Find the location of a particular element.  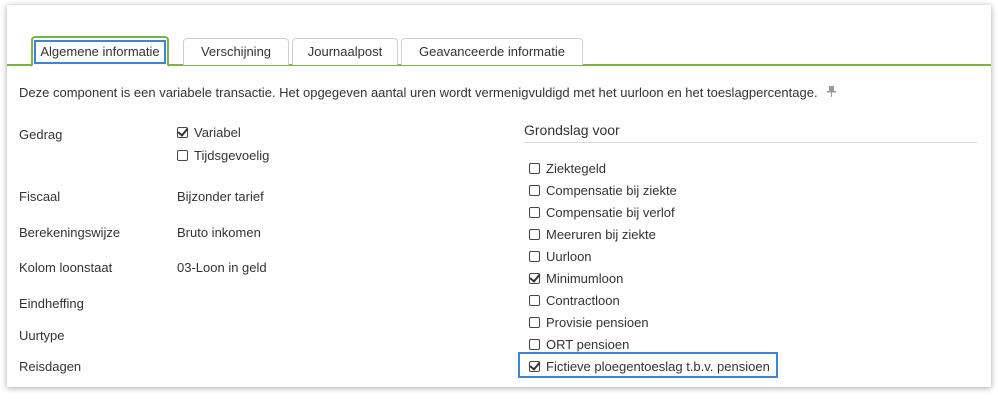

grondslag-label: Uurloon is located at coordinates (569, 256).